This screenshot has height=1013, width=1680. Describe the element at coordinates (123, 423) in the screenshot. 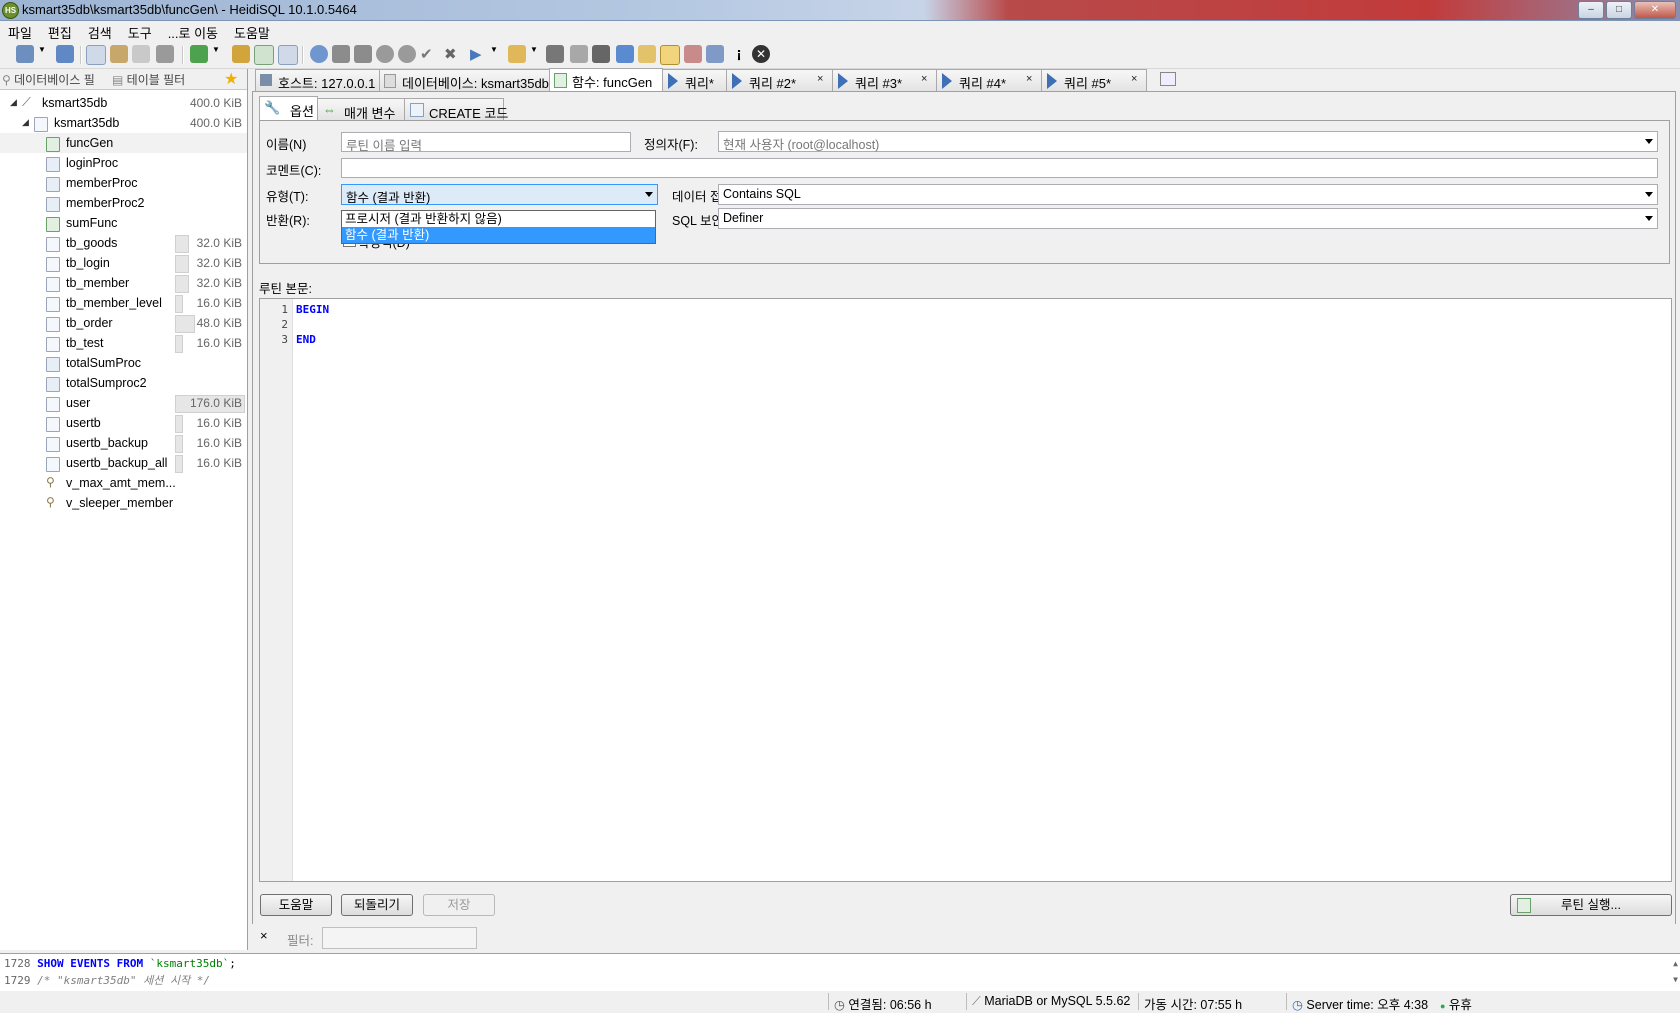

I see `tree-item-usertb: usertb 16.0 KiB` at that location.